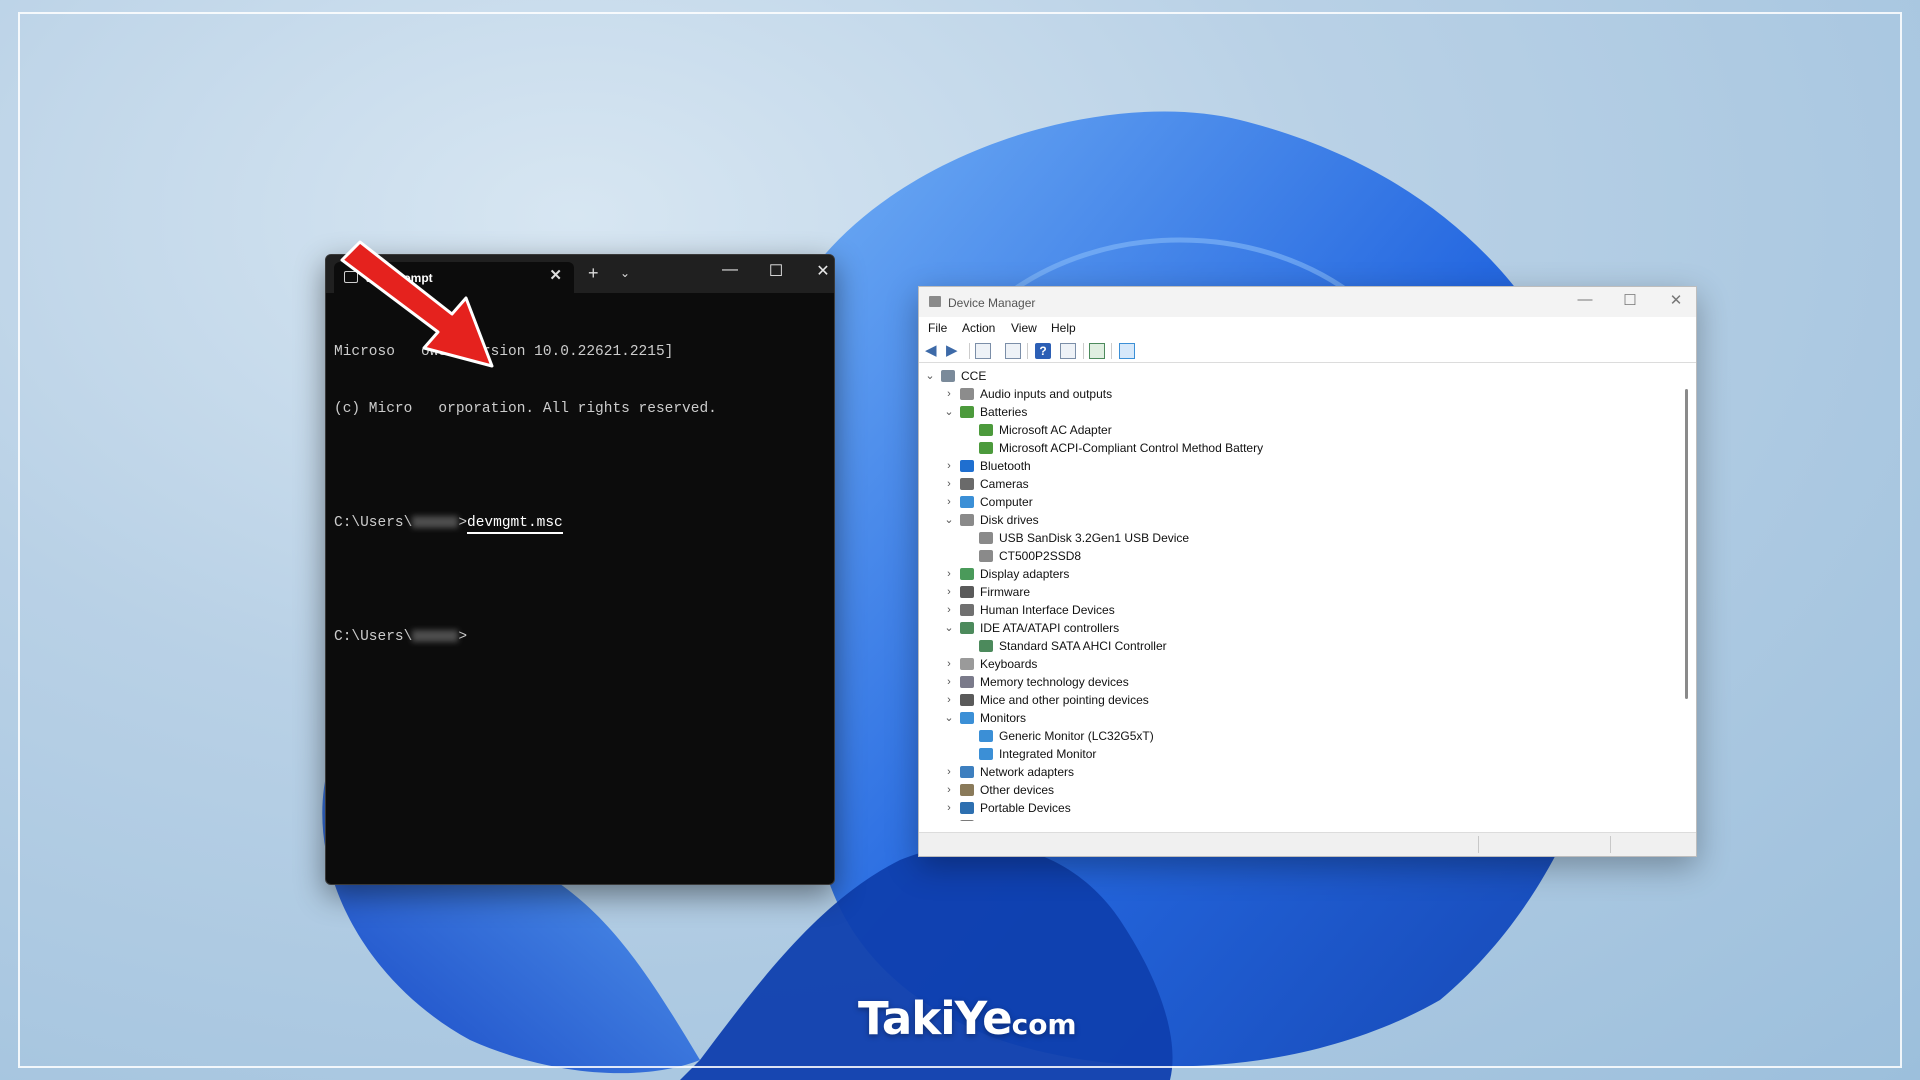 This screenshot has height=1080, width=1920. I want to click on tree-root: ⌄ CCE, so click(1303, 376).